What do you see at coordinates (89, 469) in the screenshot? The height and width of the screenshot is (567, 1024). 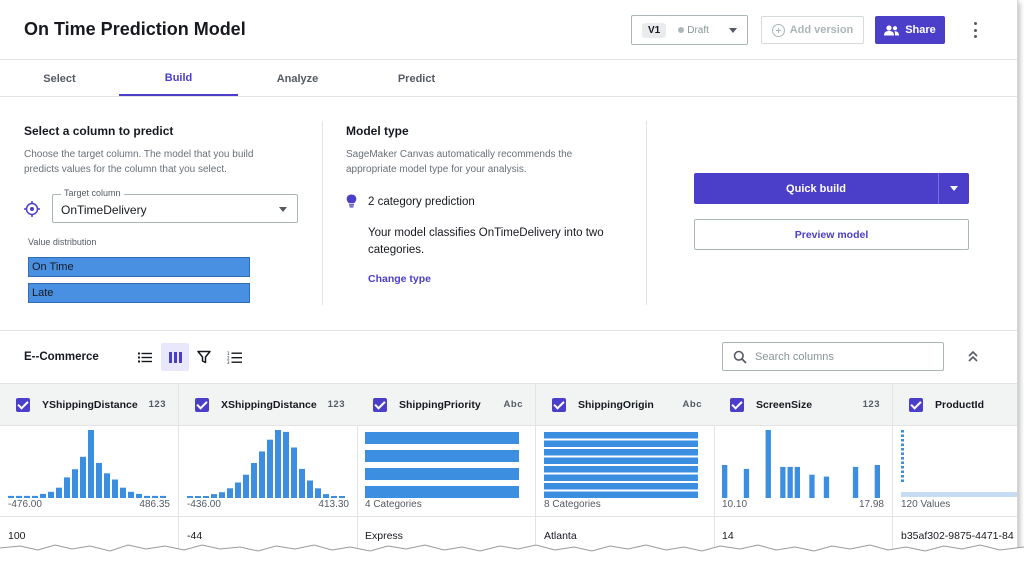 I see `column-card: YShippingDistance 123 -476.00 486.35 100` at bounding box center [89, 469].